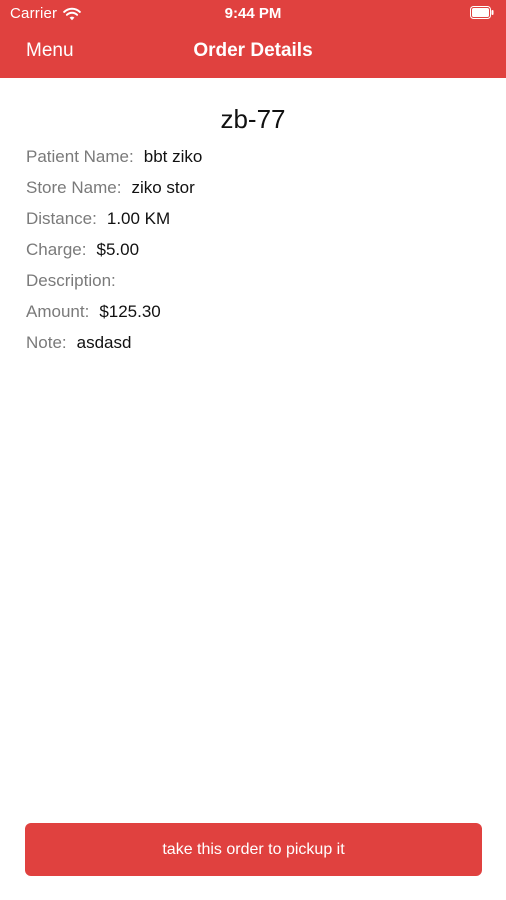  I want to click on pickup-order-button: take this order to pickup it, so click(253, 849).